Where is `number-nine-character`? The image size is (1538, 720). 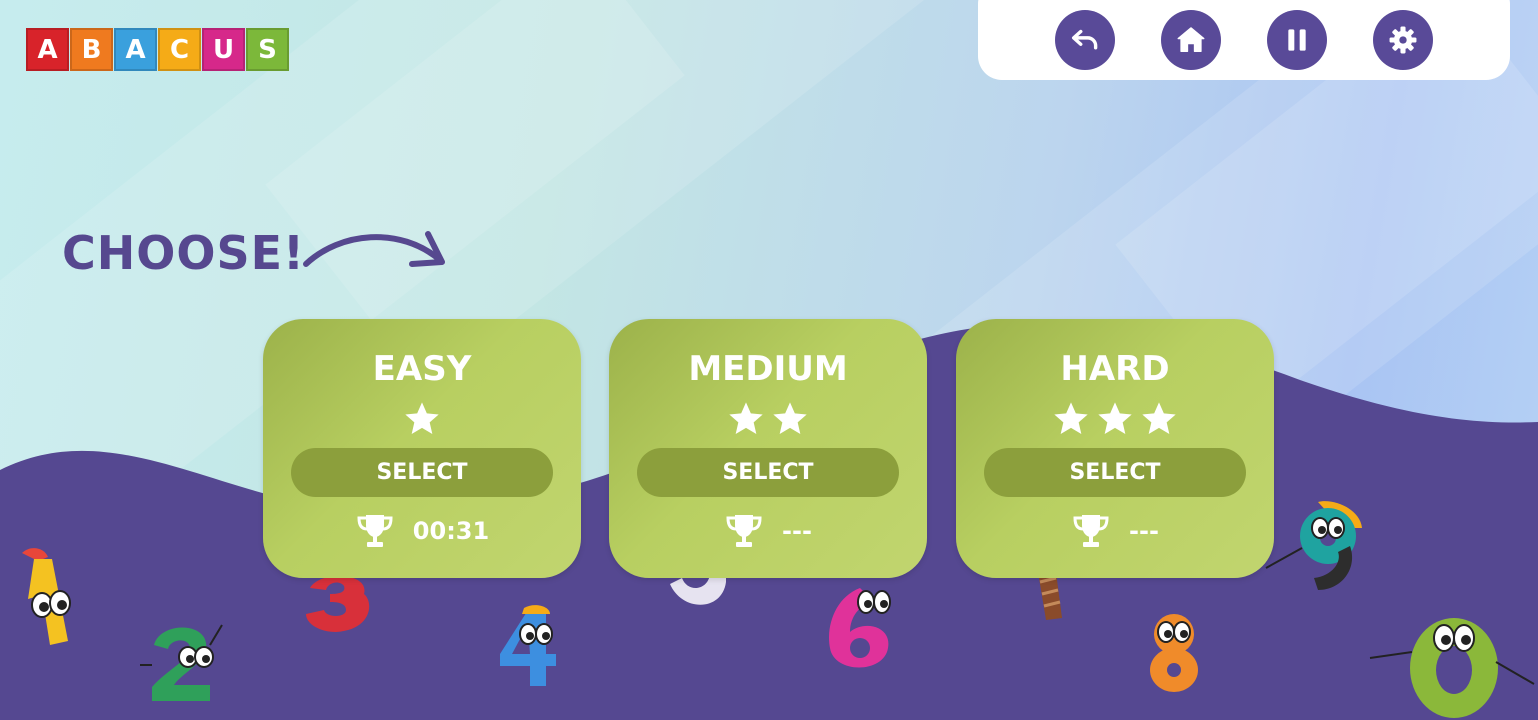 number-nine-character is located at coordinates (1313, 545).